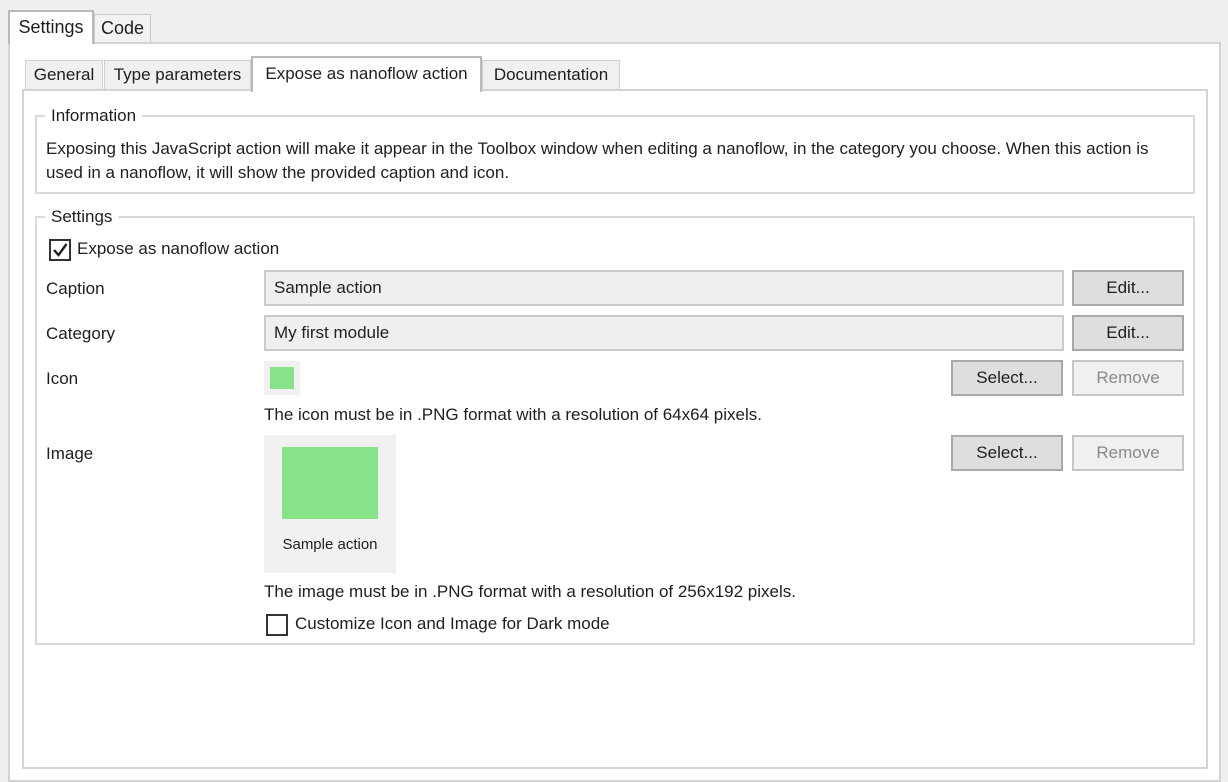 The height and width of the screenshot is (782, 1228). Describe the element at coordinates (51, 27) in the screenshot. I see `tab-settings: Settings` at that location.